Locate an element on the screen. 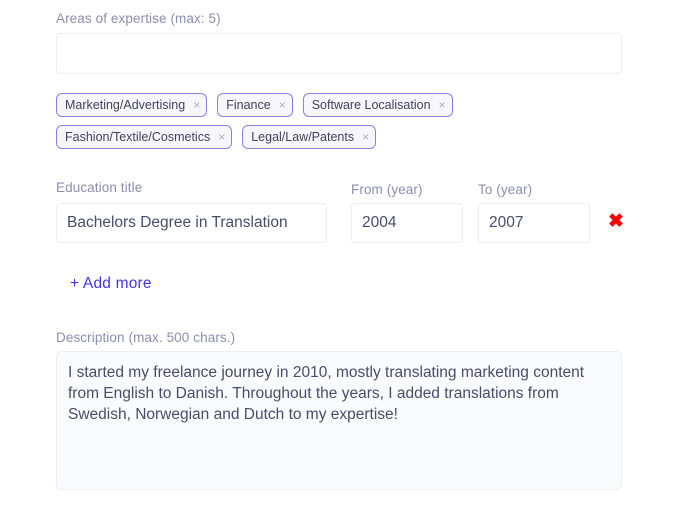  delete-education-row-icon: ✖ is located at coordinates (616, 221).